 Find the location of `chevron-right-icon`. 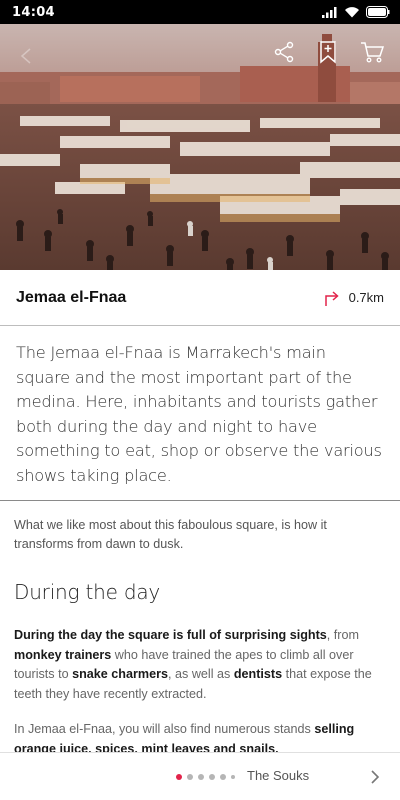

chevron-right-icon is located at coordinates (375, 777).